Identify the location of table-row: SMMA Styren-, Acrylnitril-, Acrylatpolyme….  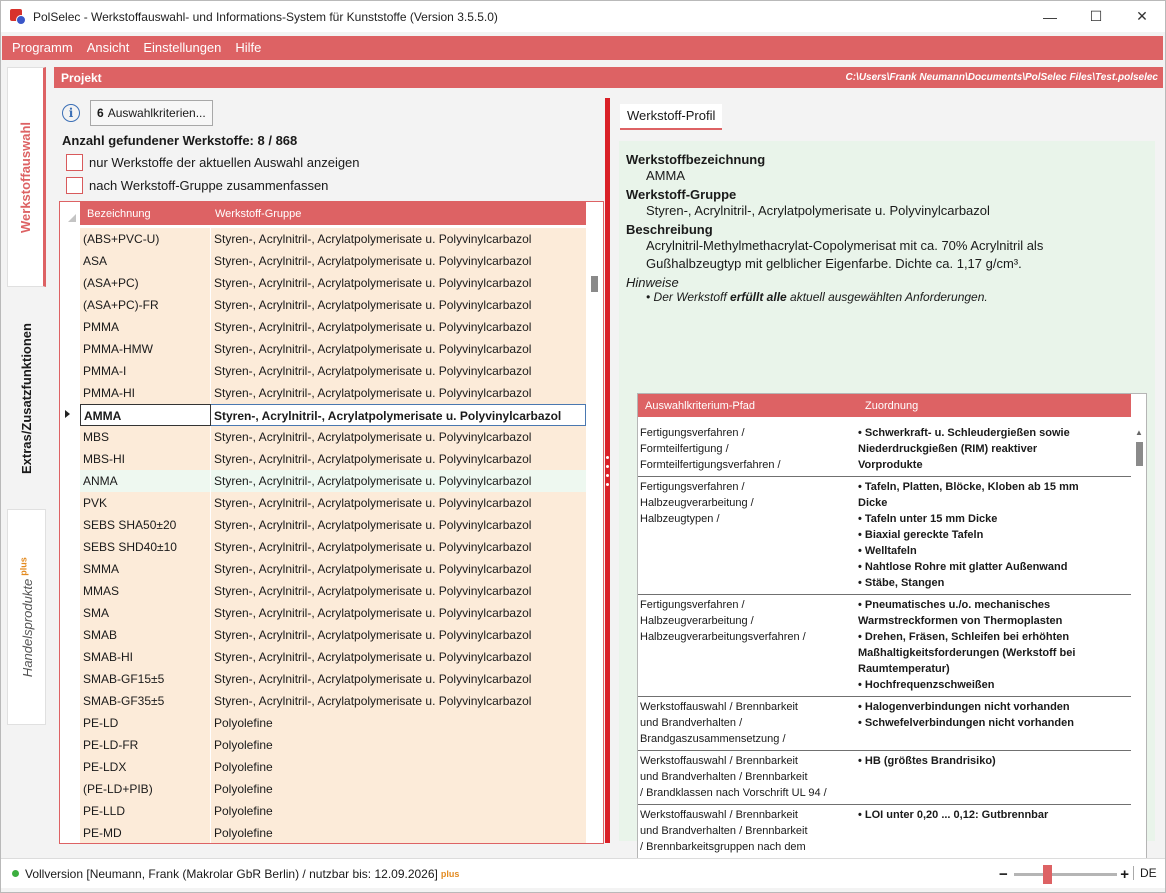
(333, 569).